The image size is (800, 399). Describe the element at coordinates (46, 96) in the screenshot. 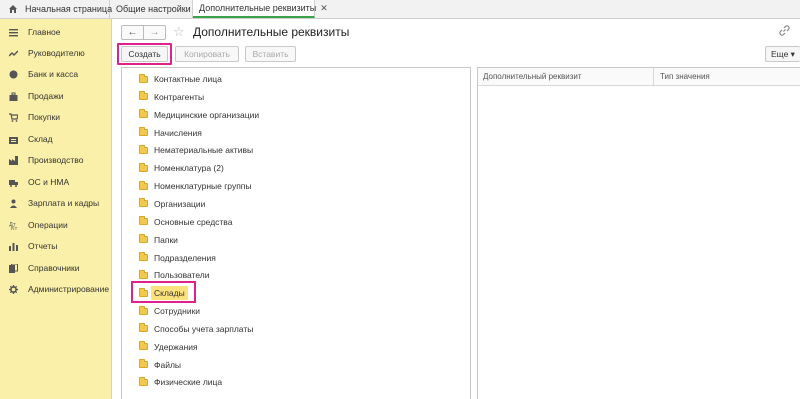

I see `sidebar-item-label: Продажи` at that location.